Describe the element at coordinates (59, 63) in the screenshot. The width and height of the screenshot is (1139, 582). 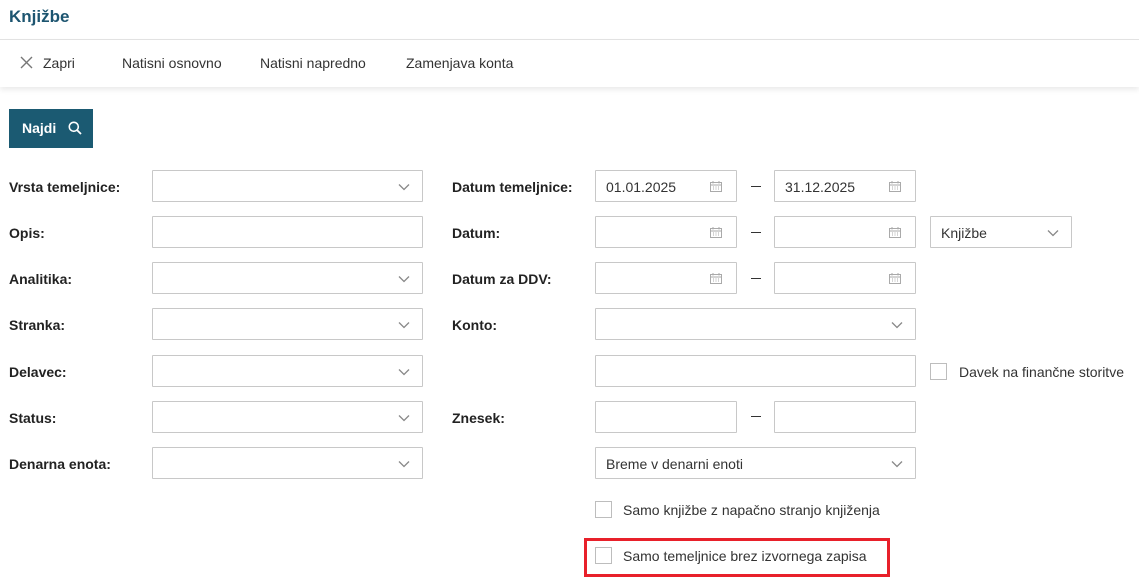
I see `close-button: Zapri` at that location.